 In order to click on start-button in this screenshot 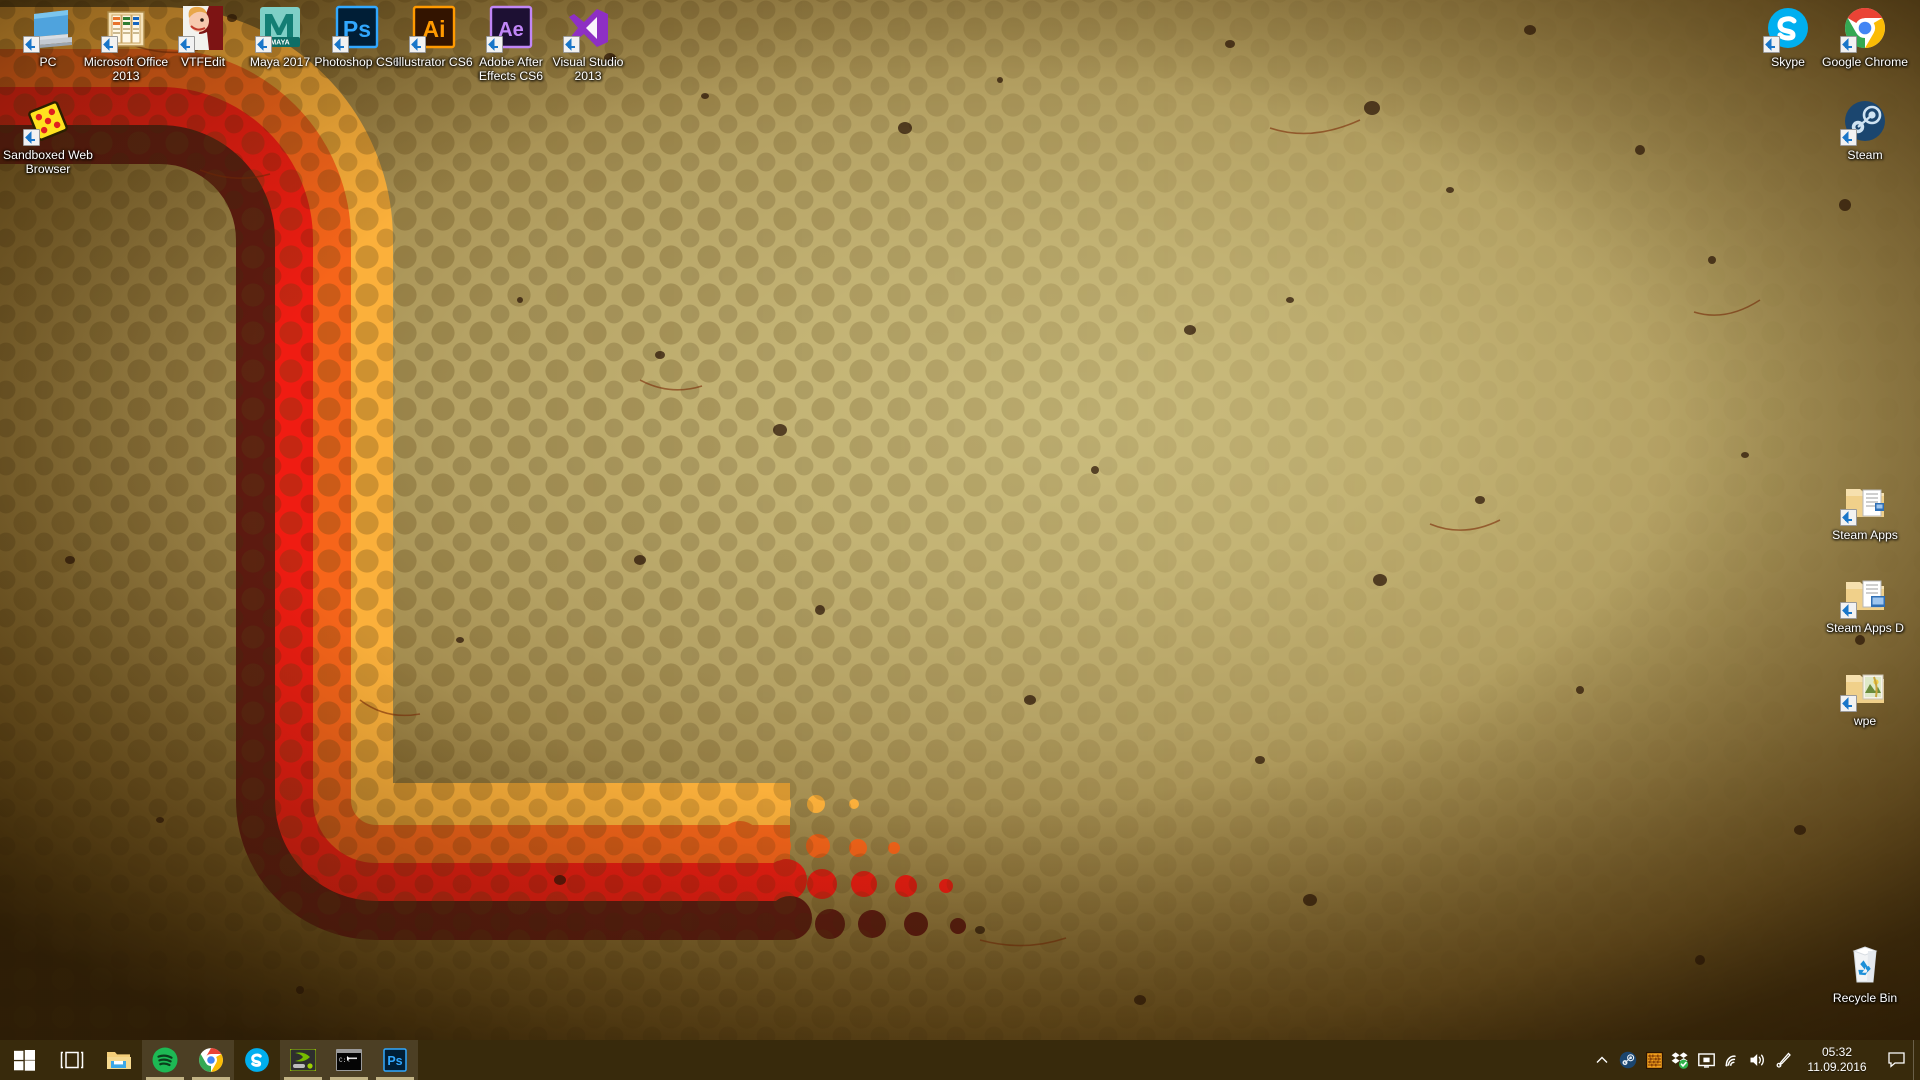, I will do `click(24, 1060)`.